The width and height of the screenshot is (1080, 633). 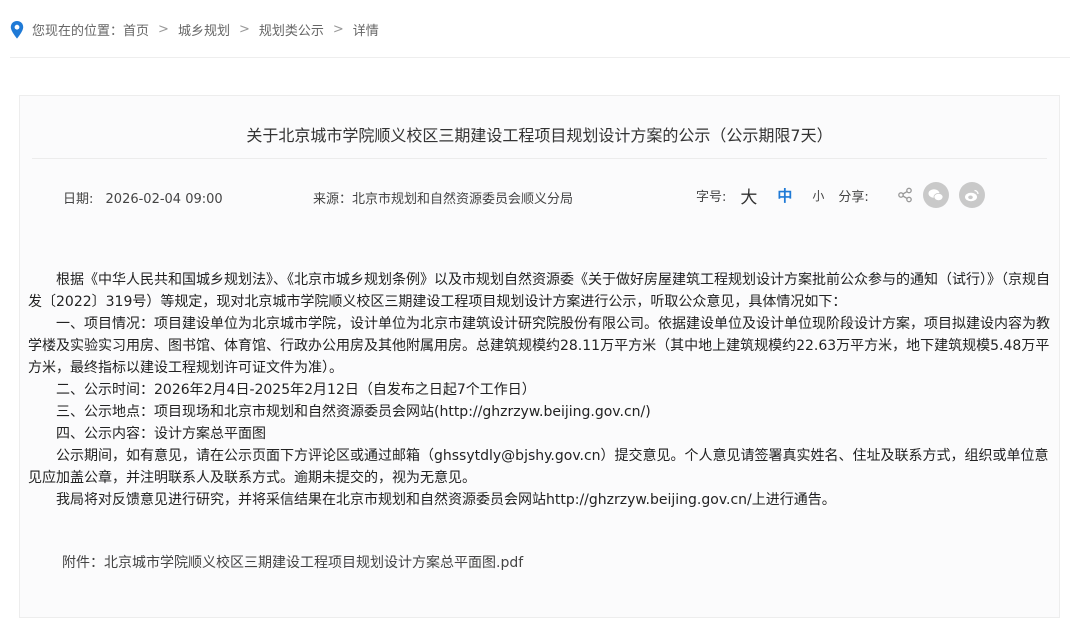 I want to click on weibo-icon, so click(x=971, y=195).